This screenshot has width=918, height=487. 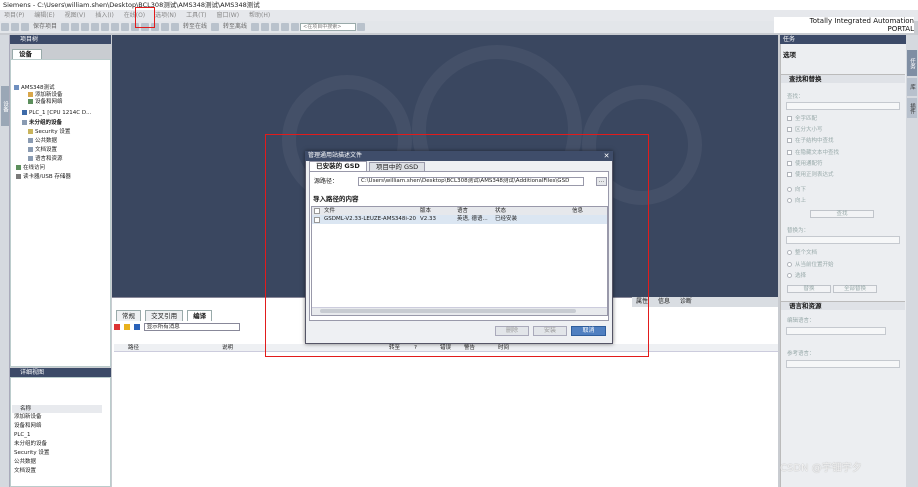 What do you see at coordinates (5, 106) in the screenshot?
I see `side-tab-devices: 设备` at bounding box center [5, 106].